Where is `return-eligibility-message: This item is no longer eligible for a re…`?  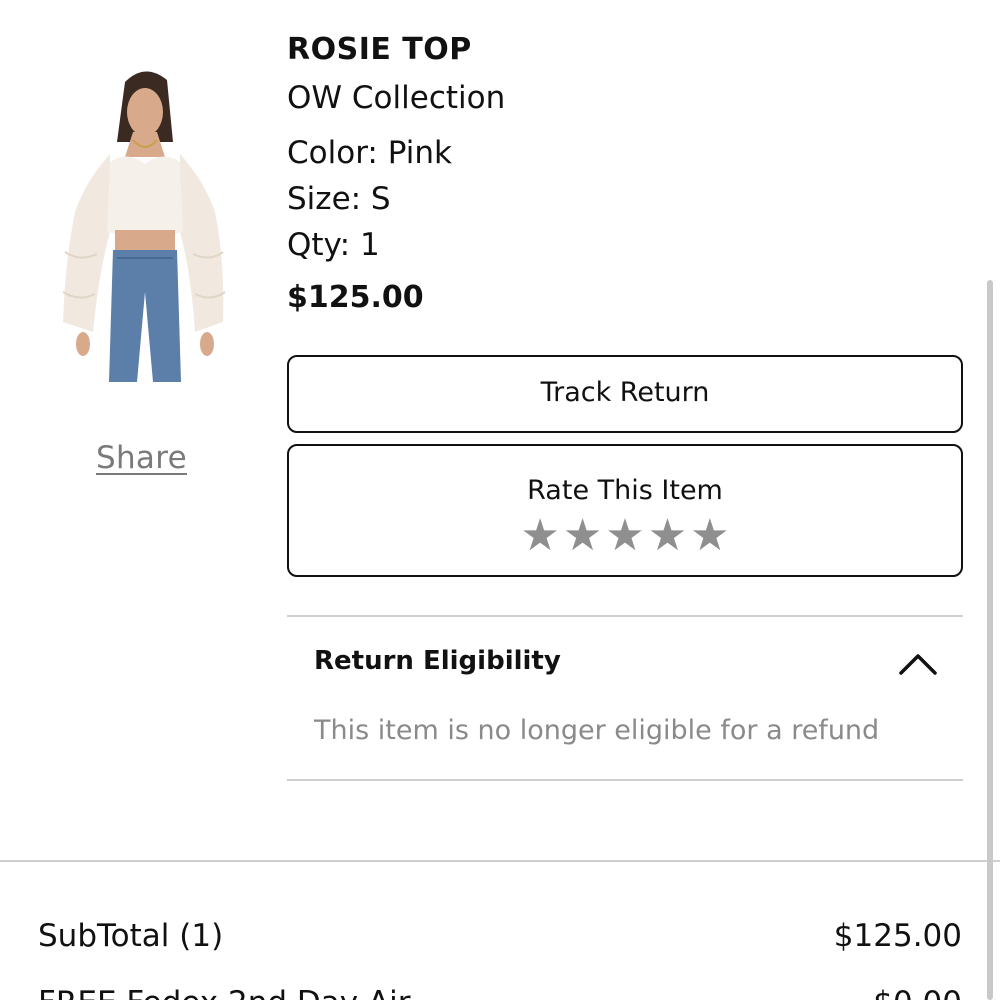
return-eligibility-message: This item is no longer eligible for a re… is located at coordinates (597, 730).